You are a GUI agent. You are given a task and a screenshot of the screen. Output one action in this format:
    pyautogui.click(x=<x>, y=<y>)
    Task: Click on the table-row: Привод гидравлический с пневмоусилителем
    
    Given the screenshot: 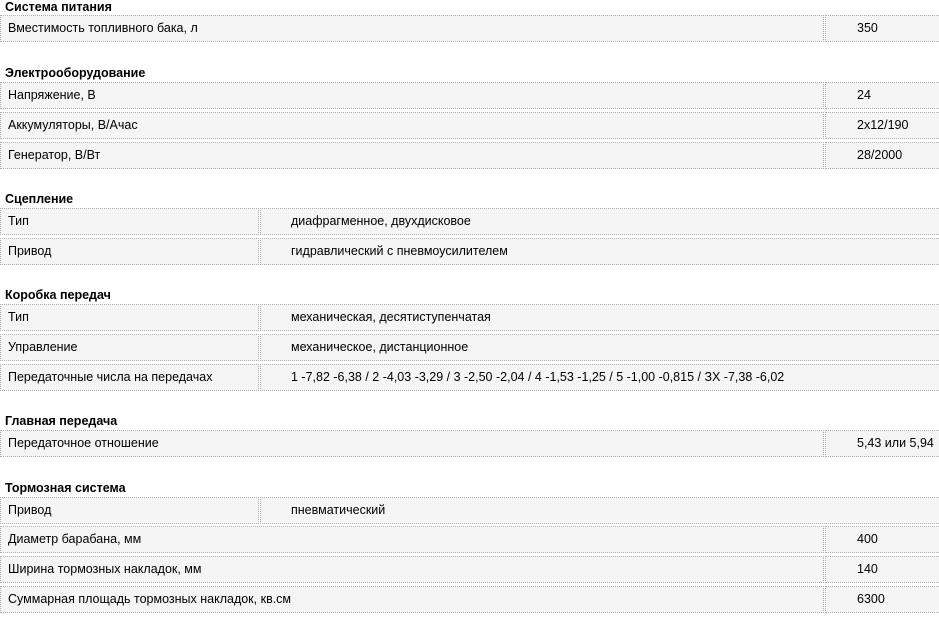 What is the action you would take?
    pyautogui.click(x=469, y=251)
    